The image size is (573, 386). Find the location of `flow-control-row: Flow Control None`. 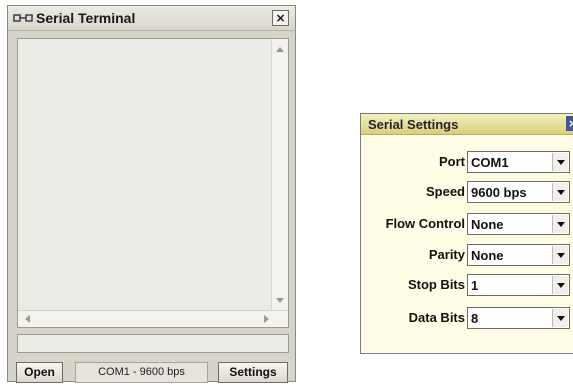

flow-control-row: Flow Control None is located at coordinates (467, 225).